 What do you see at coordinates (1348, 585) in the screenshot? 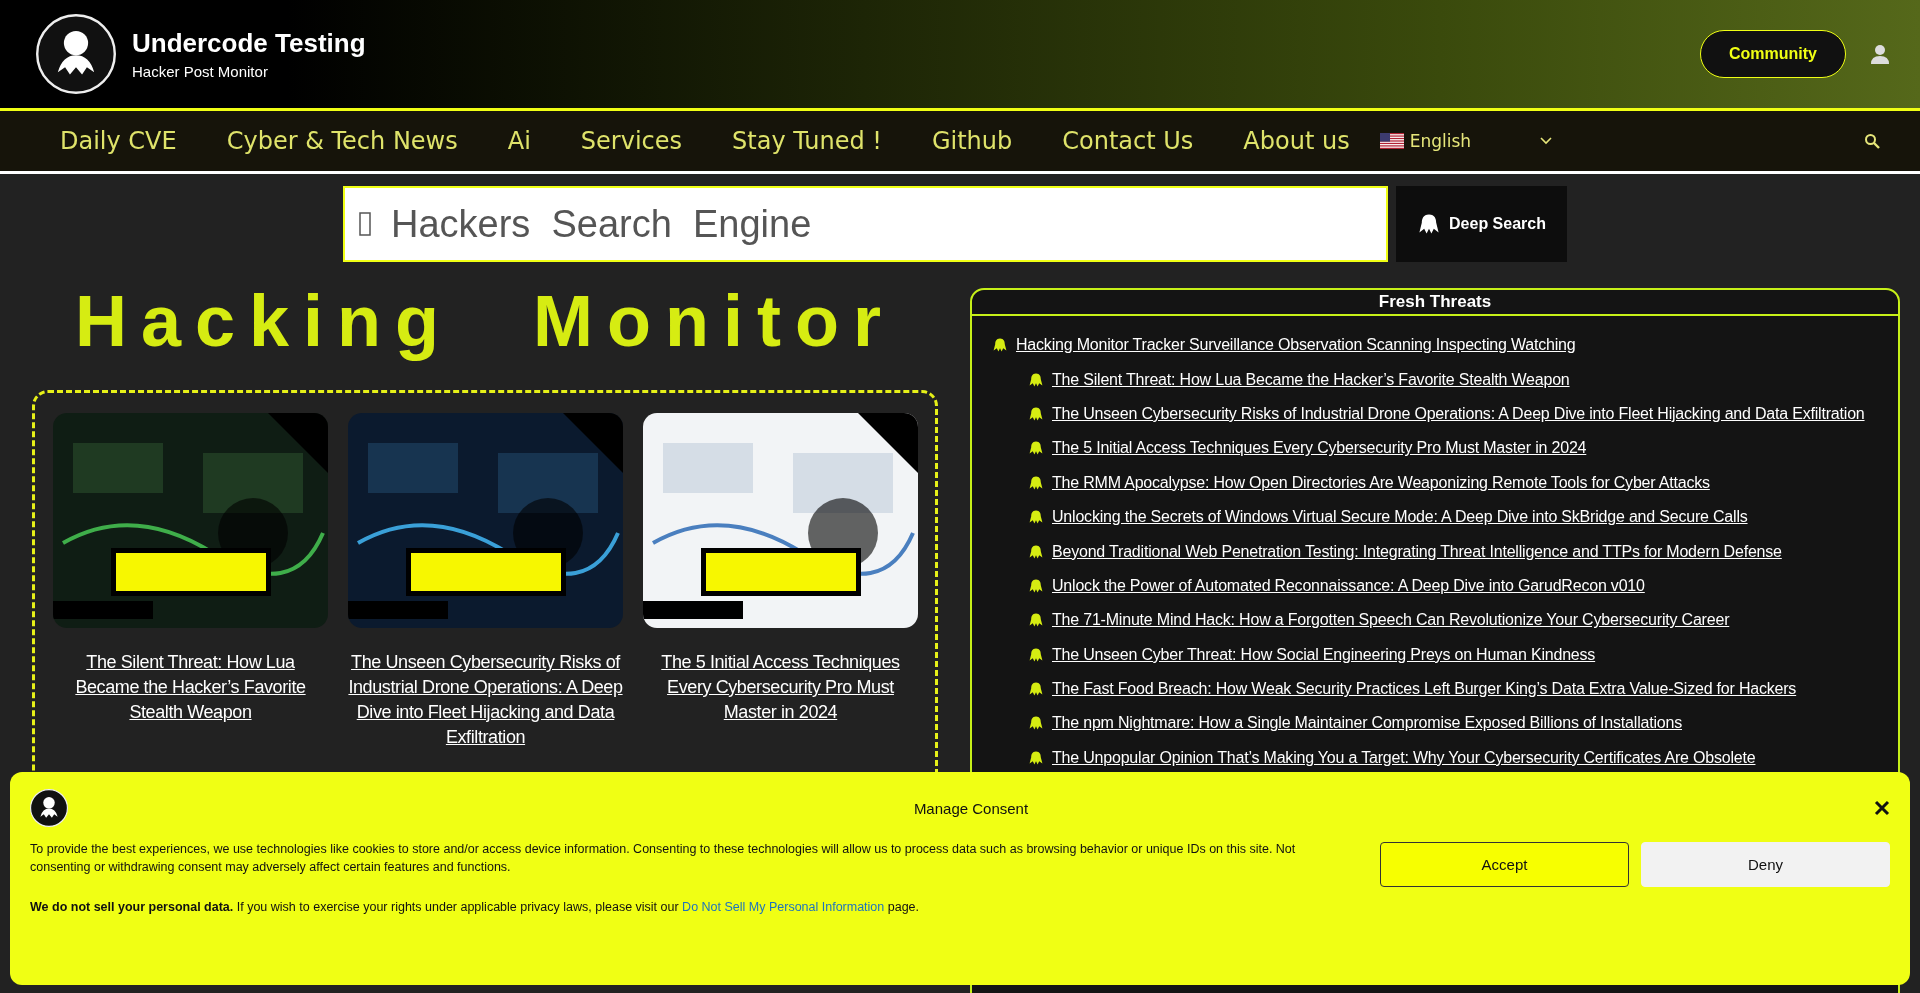
I see `threat-link: Unlock the Power of Automated Reconnaissance: A Deep Dive into GarudRecon v010` at bounding box center [1348, 585].